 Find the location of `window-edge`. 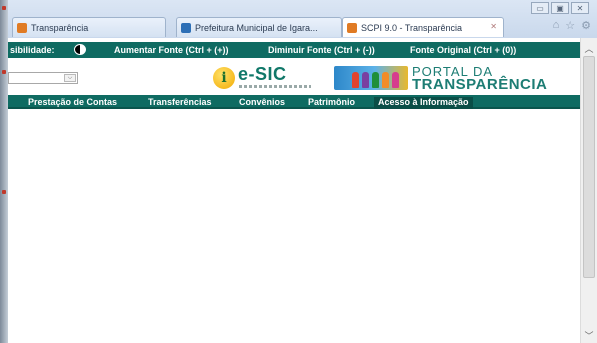

window-edge is located at coordinates (4, 171).